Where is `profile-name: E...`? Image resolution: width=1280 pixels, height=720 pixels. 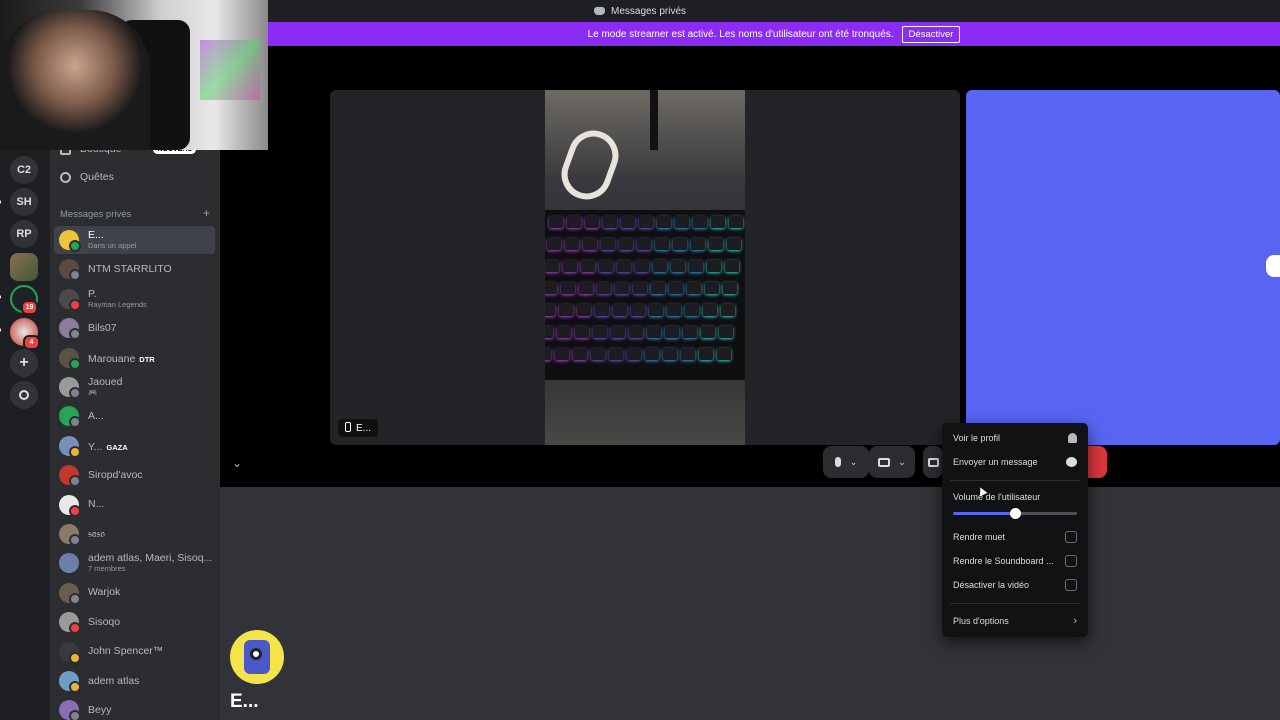
profile-name: E... is located at coordinates (244, 701).